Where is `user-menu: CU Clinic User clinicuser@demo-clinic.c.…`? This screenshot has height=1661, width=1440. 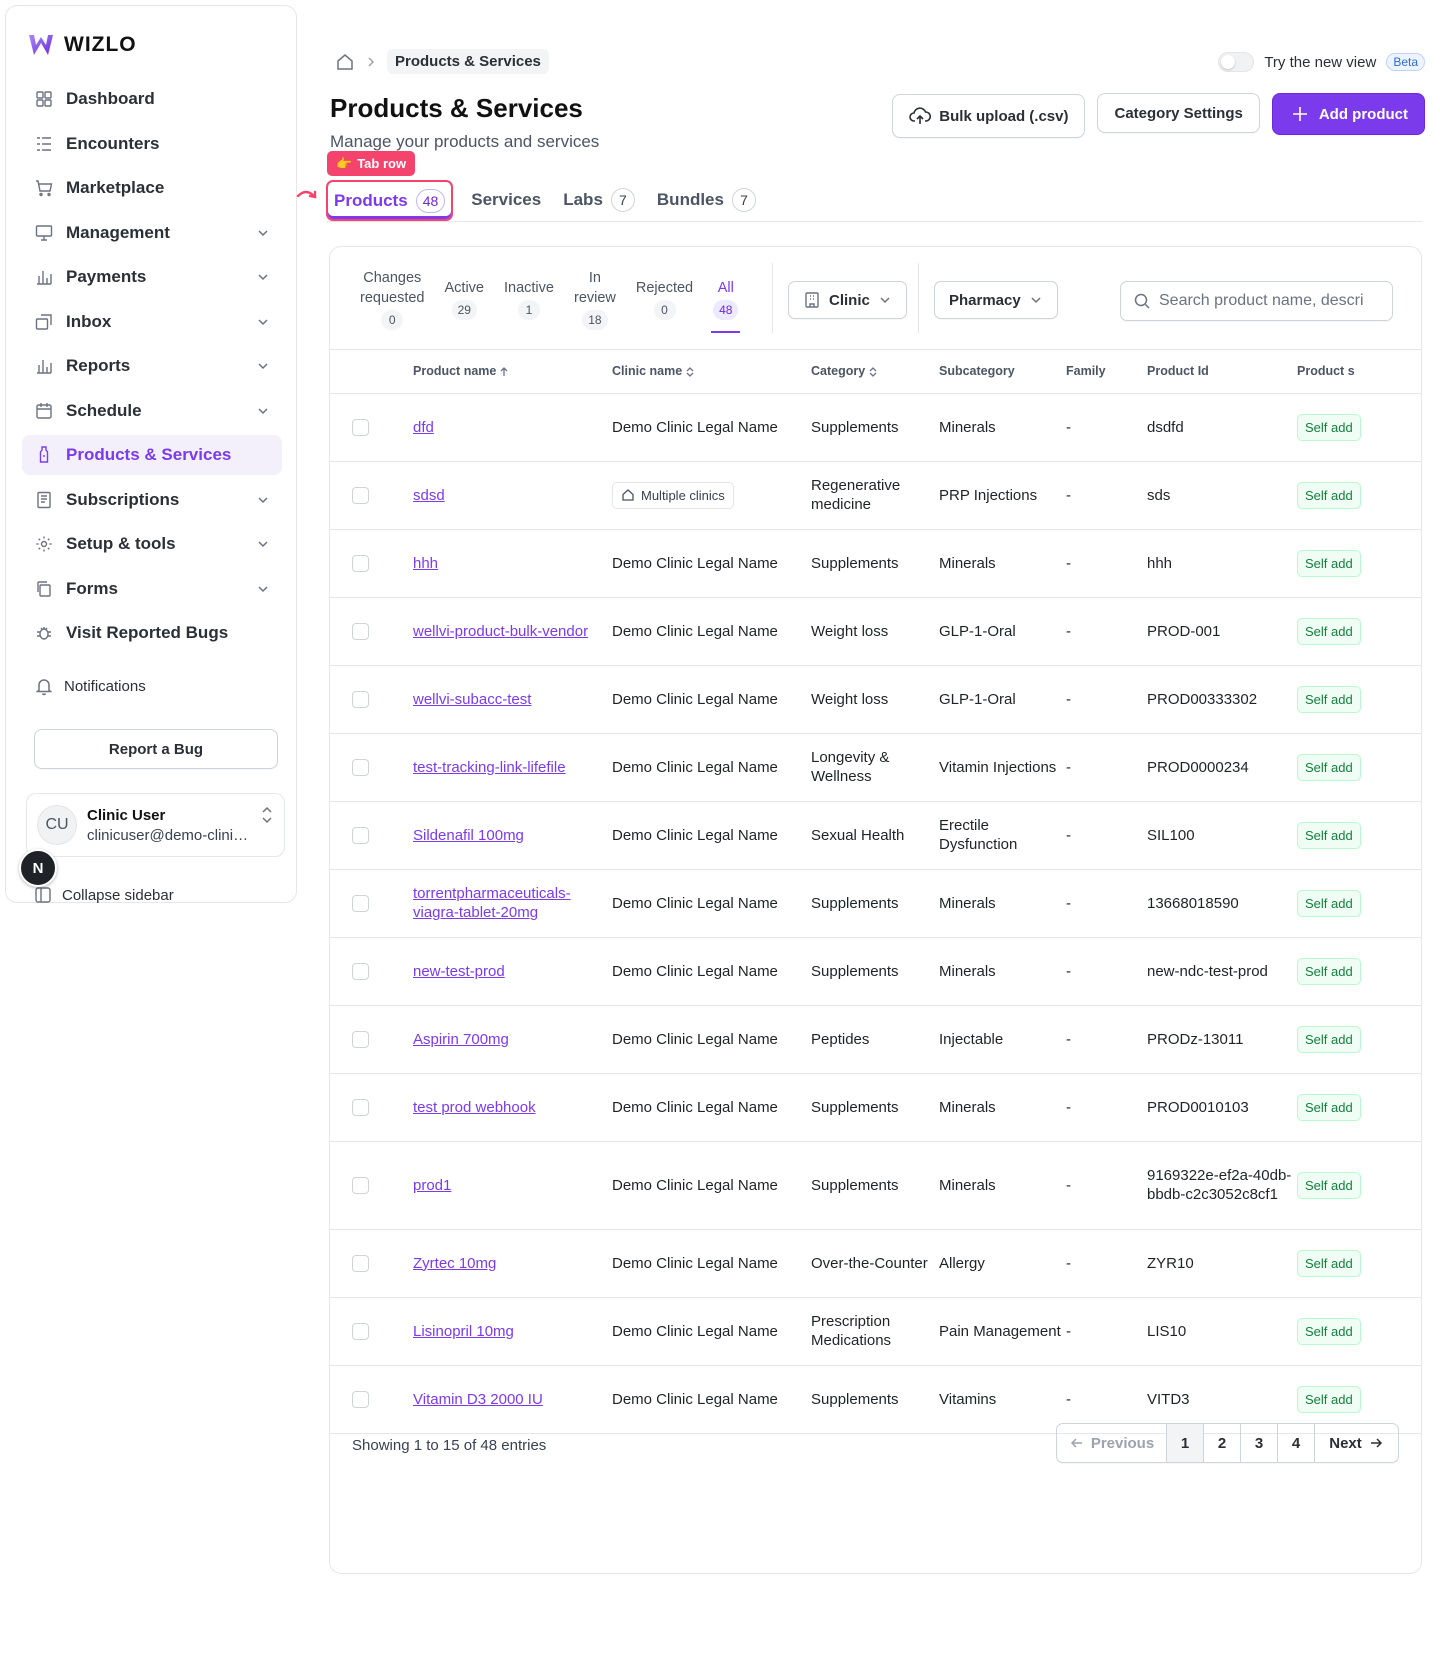 user-menu: CU Clinic User clinicuser@demo-clinic.c.… is located at coordinates (155, 825).